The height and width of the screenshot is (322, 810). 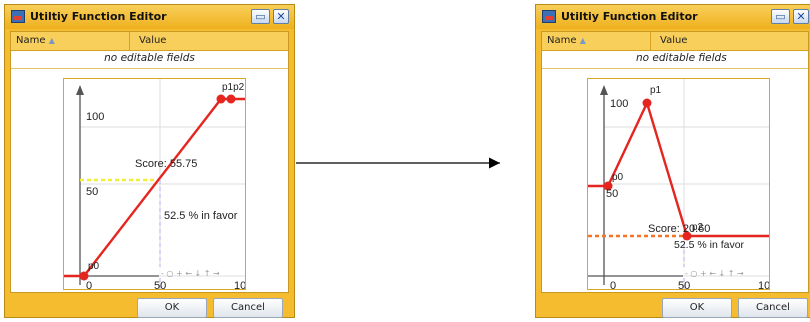 What do you see at coordinates (656, 90) in the screenshot?
I see `point-label-p1: p1` at bounding box center [656, 90].